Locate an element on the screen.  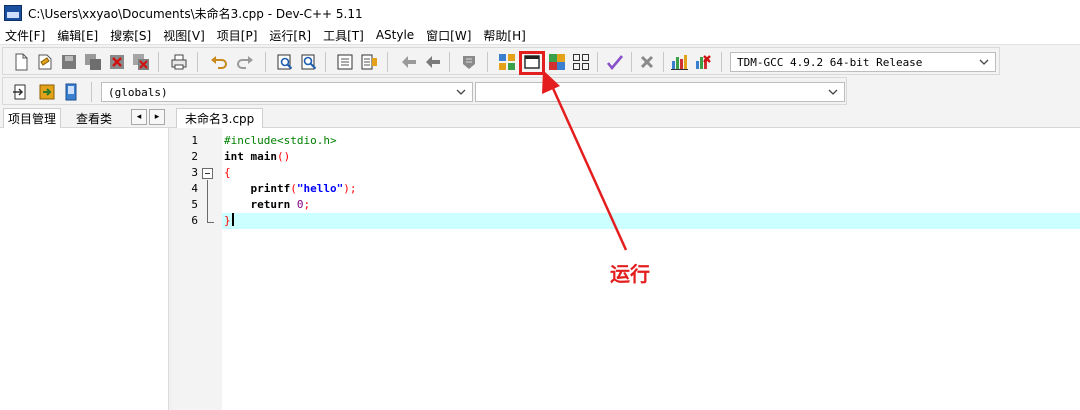
insert-icon is located at coordinates (21, 92).